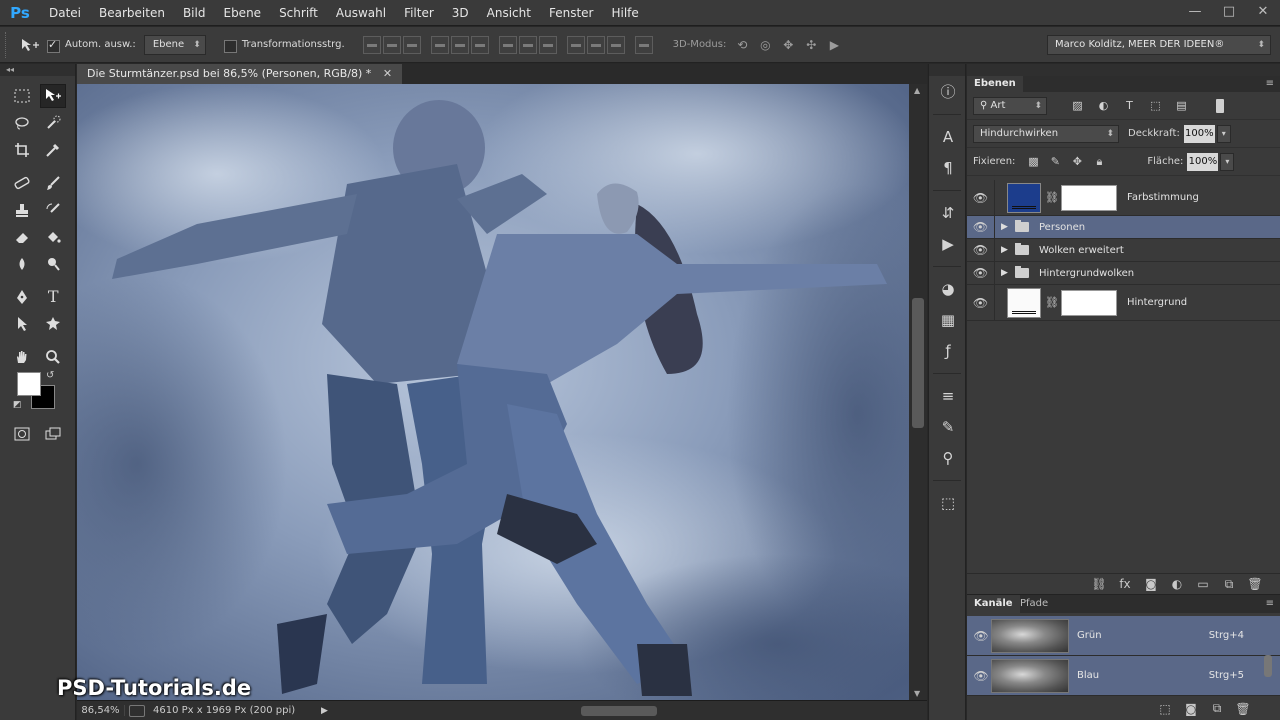 This screenshot has height=720, width=1280. What do you see at coordinates (948, 167) in the screenshot?
I see `paragraph-panel-icon: ¶` at bounding box center [948, 167].